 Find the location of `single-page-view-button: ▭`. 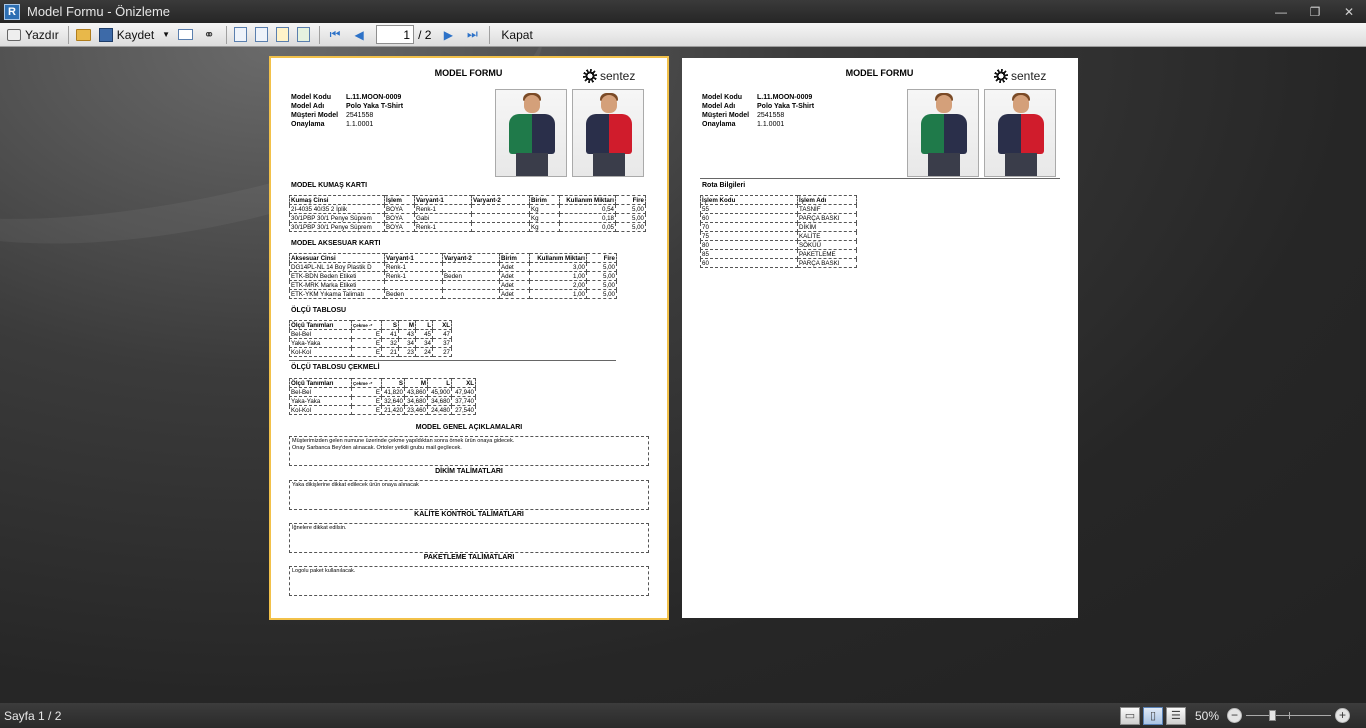

single-page-view-button: ▭ is located at coordinates (1129, 715).